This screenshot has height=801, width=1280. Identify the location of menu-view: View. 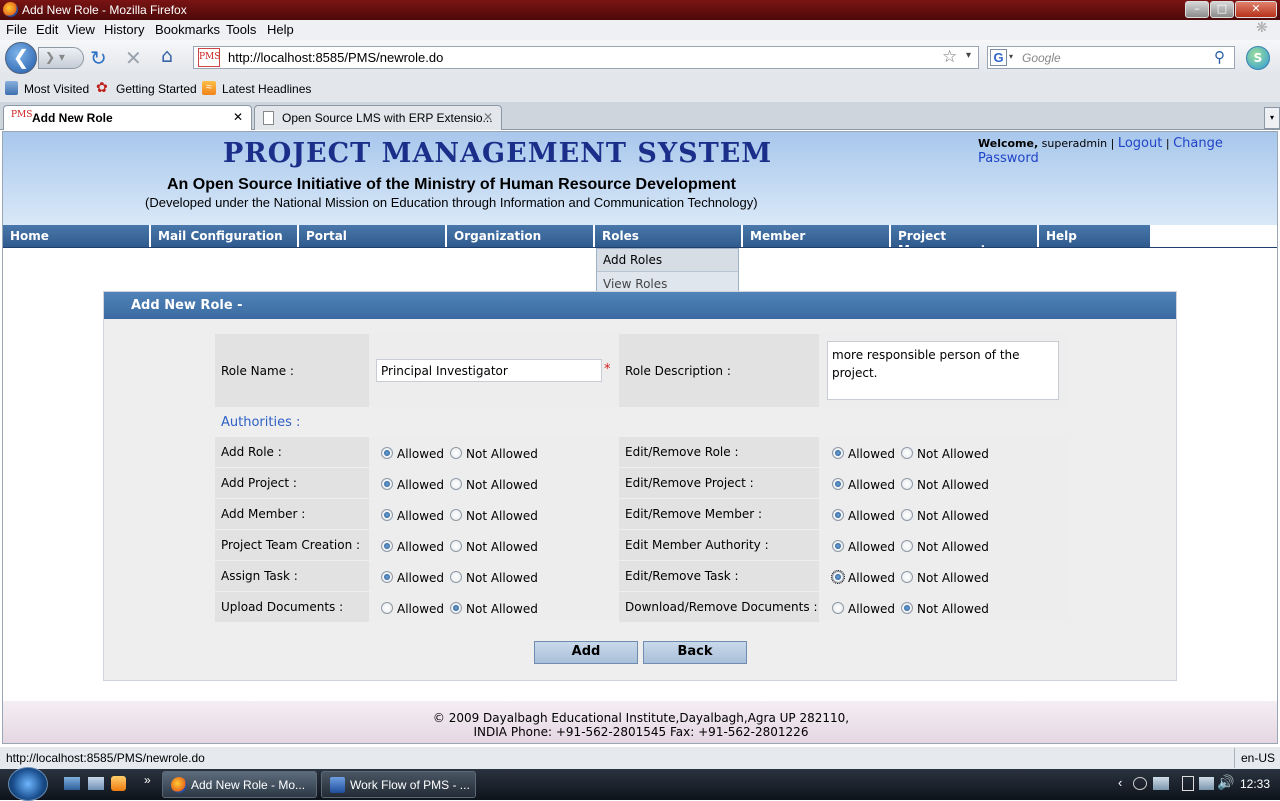
(81, 29).